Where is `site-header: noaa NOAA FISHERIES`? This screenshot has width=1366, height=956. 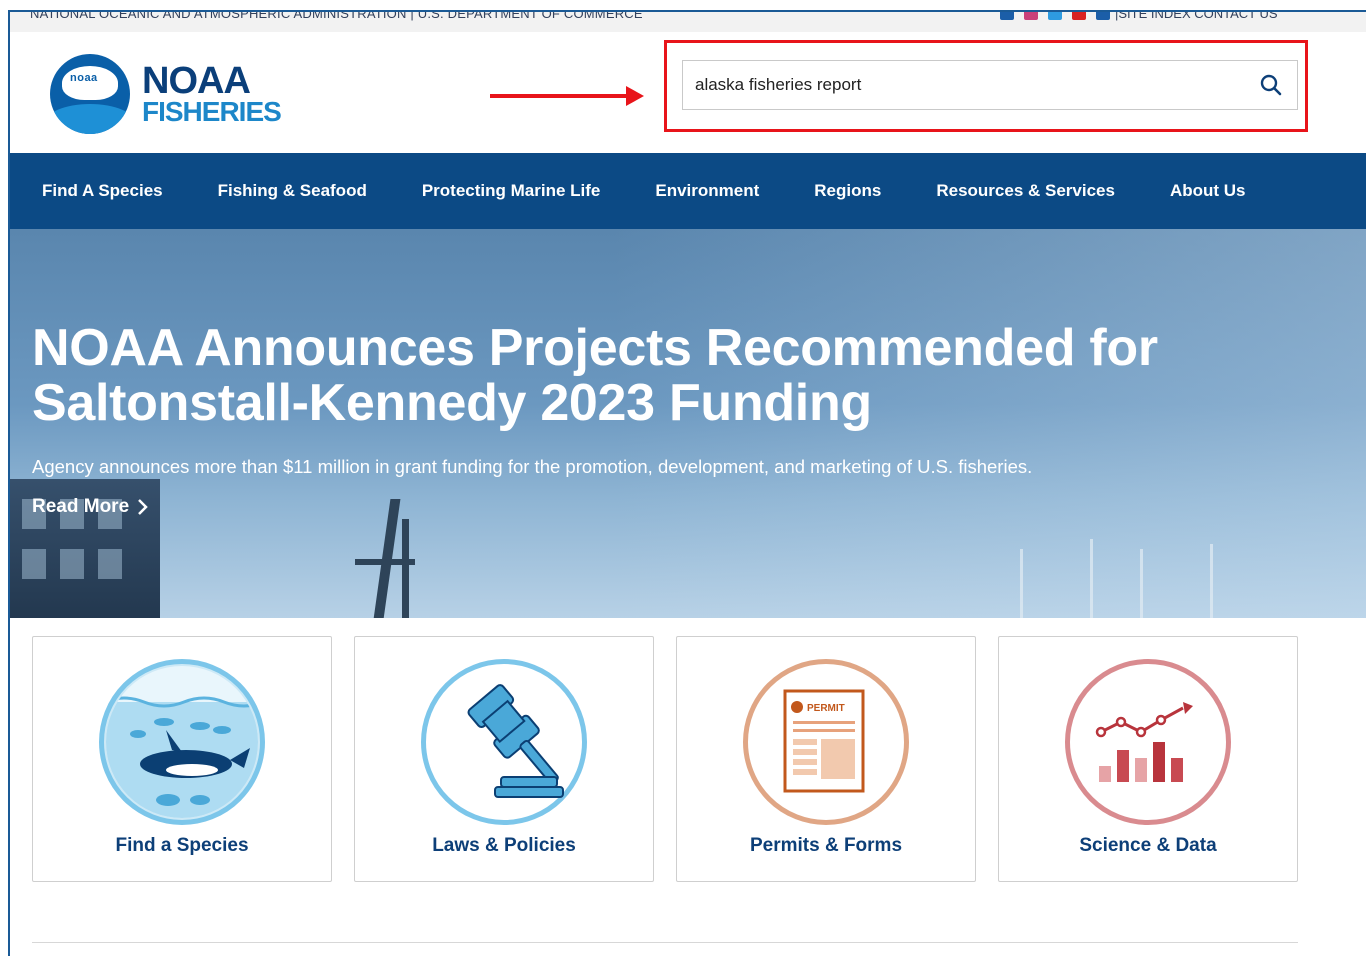 site-header: noaa NOAA FISHERIES is located at coordinates (688, 92).